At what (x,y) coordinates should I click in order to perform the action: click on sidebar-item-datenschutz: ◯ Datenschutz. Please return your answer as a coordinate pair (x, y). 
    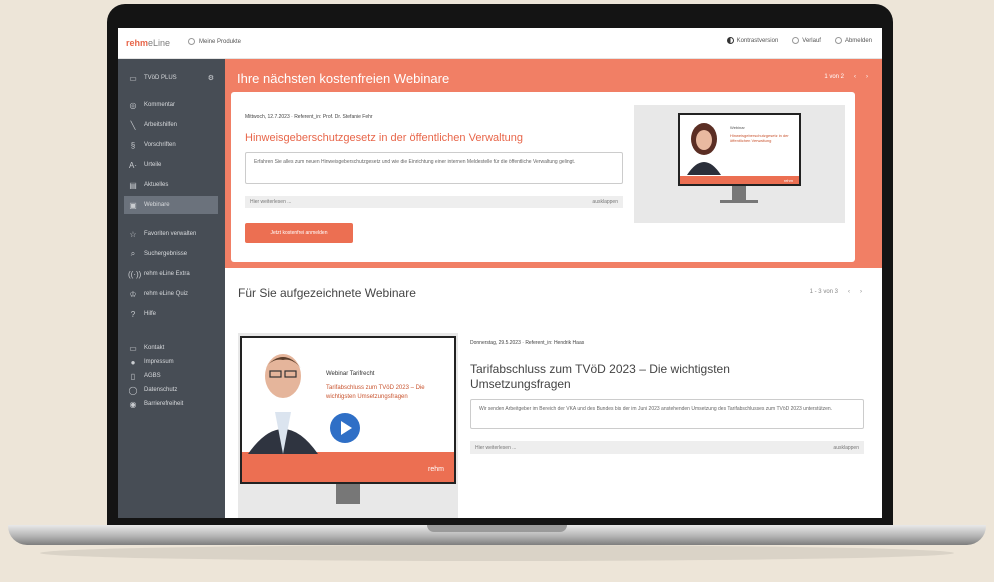
    Looking at the image, I should click on (171, 390).